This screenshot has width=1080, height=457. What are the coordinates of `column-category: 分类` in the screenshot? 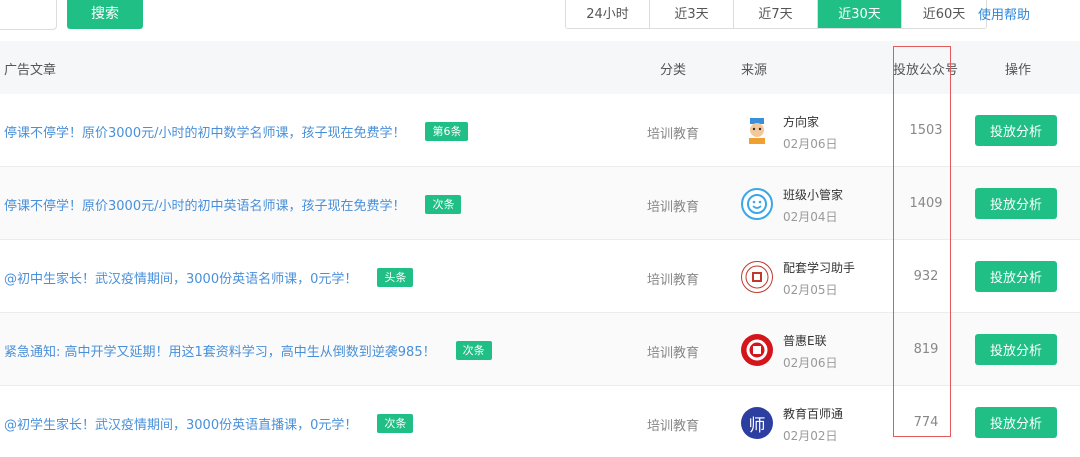 It's located at (673, 70).